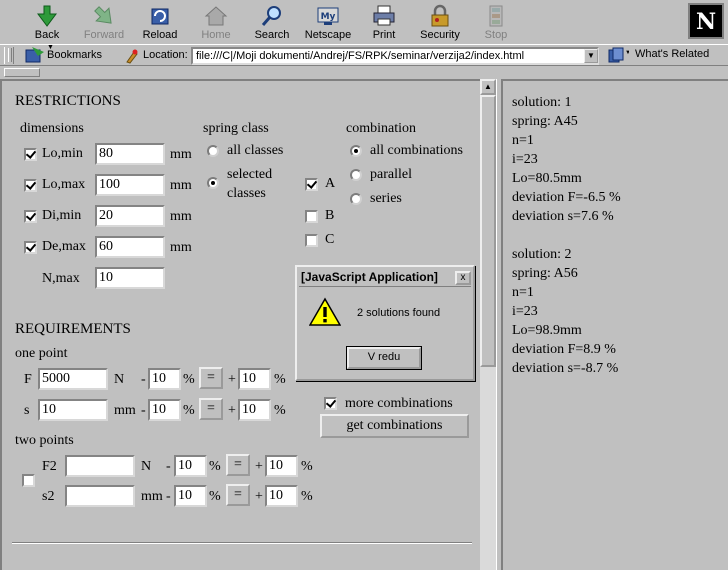 This screenshot has height=570, width=728. Describe the element at coordinates (672, 54) in the screenshot. I see `whats-related-button: What's Related` at that location.